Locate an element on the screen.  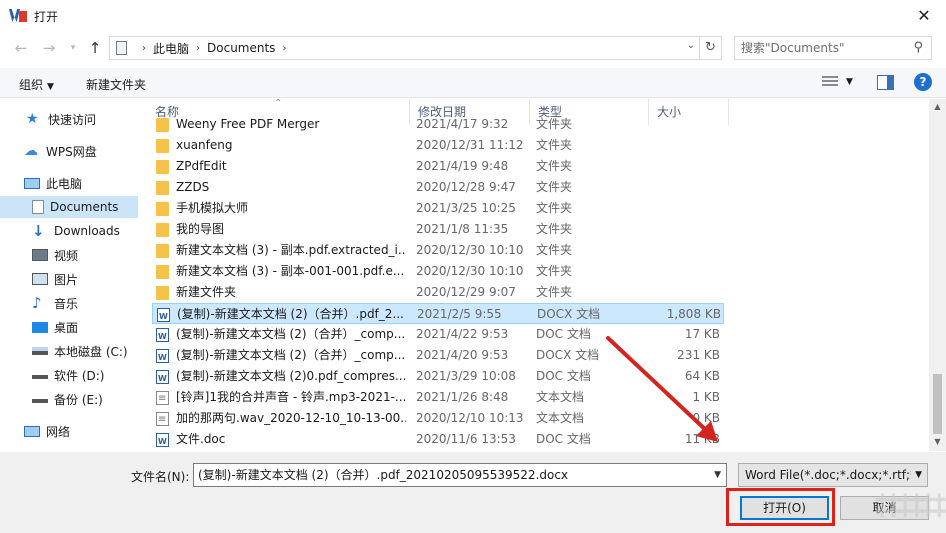
word-doc-icon is located at coordinates (162, 377).